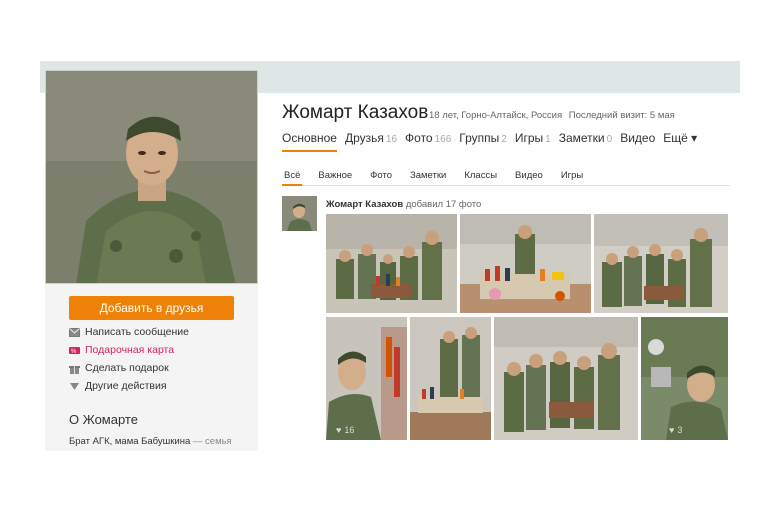 This screenshot has height=512, width=780. Describe the element at coordinates (428, 177) in the screenshot. I see `subtab-notes: Заметки` at that location.